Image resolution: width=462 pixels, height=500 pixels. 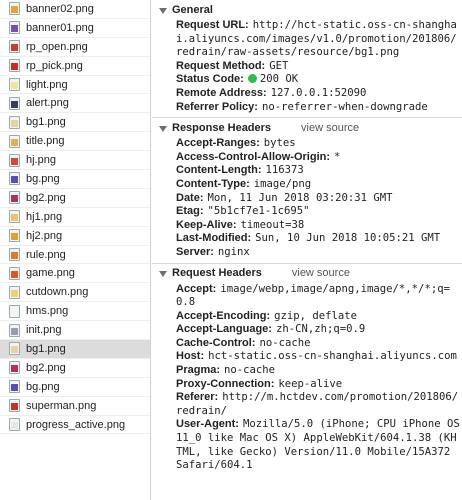 I want to click on header-row: Accept-Language: zh-CN,zh;q=0.9, so click(x=307, y=330).